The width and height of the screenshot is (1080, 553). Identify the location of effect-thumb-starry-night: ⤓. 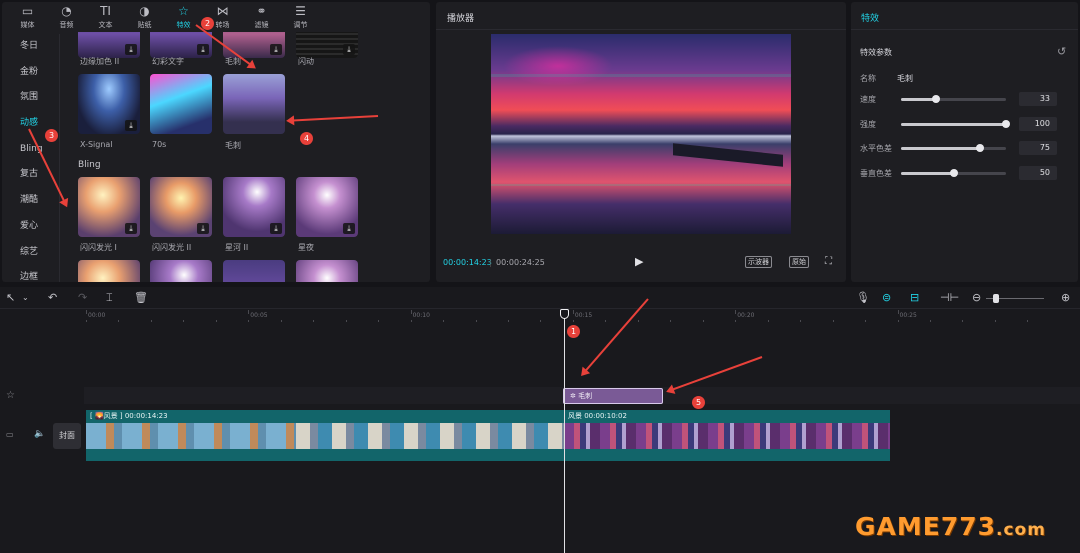
(327, 207).